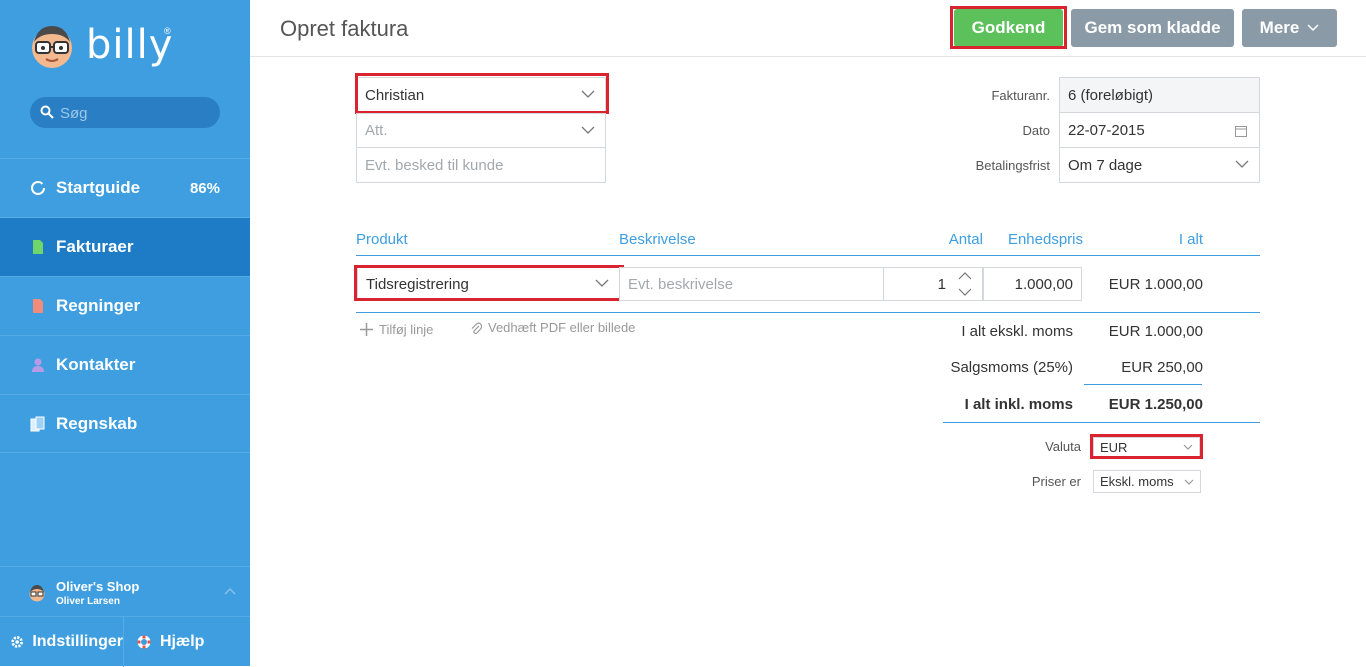 The height and width of the screenshot is (667, 1366). What do you see at coordinates (144, 642) in the screenshot?
I see `lifebuoy-icon` at bounding box center [144, 642].